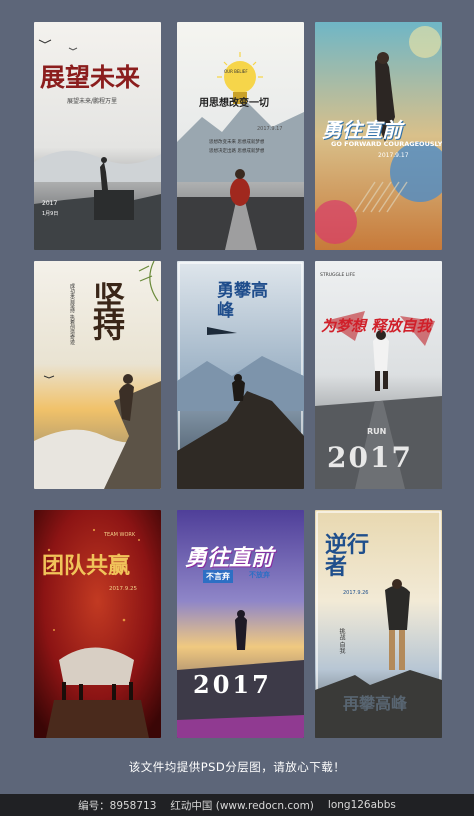 This screenshot has height=816, width=474. Describe the element at coordinates (347, 556) in the screenshot. I see `poster-9-title: 逆行者` at that location.